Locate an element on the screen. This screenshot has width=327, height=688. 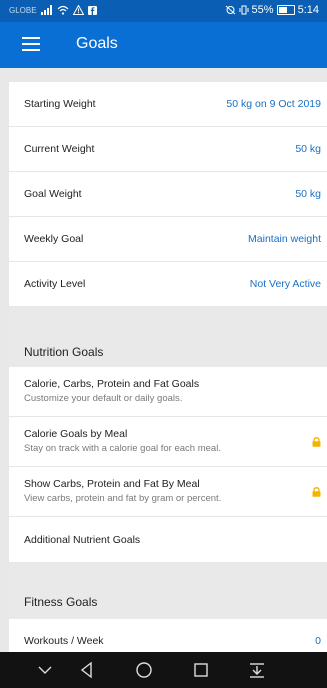
alert-icon is located at coordinates (78, 10).